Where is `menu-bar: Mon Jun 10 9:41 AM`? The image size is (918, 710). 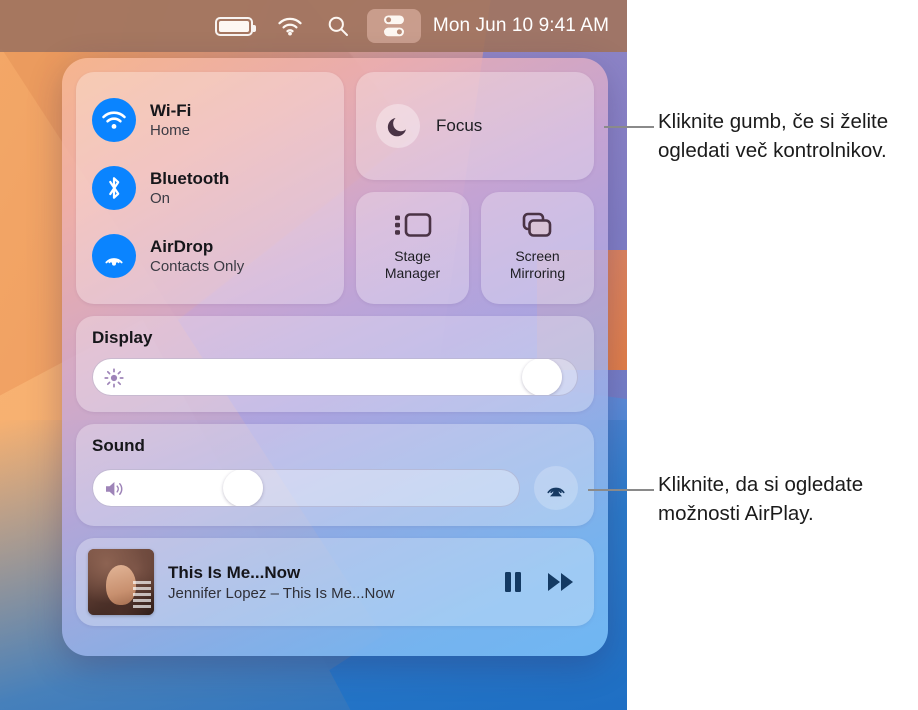 menu-bar: Mon Jun 10 9:41 AM is located at coordinates (313, 26).